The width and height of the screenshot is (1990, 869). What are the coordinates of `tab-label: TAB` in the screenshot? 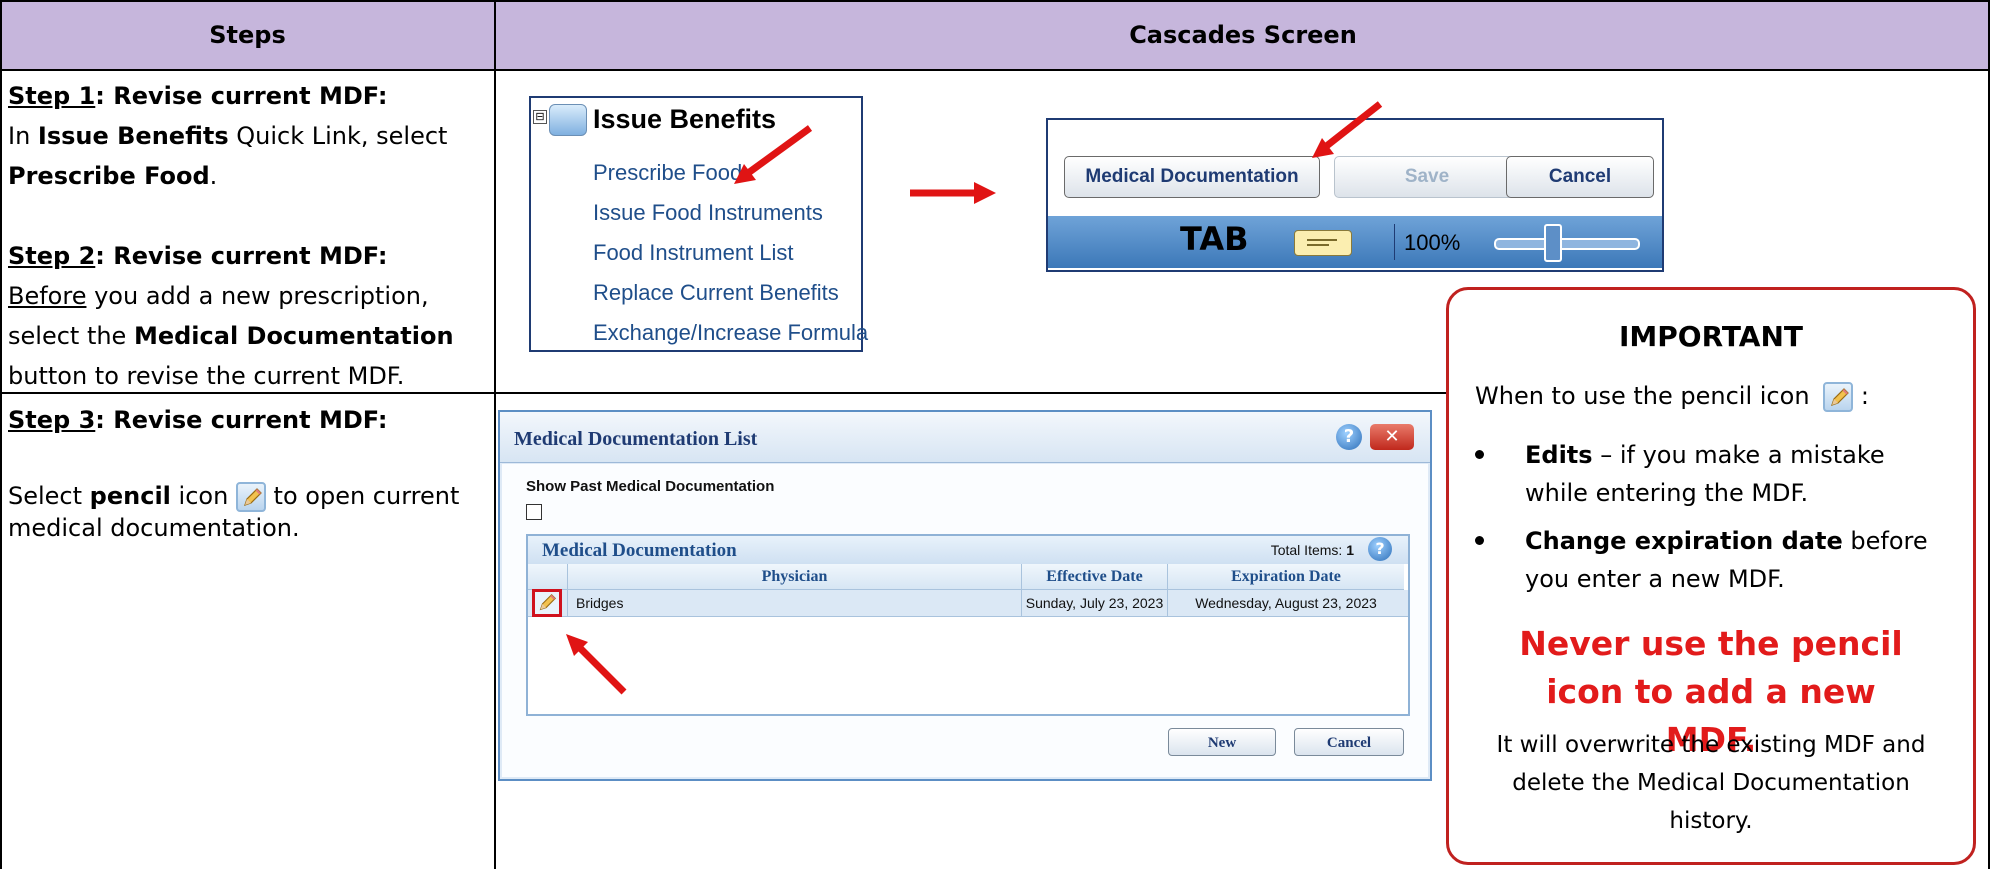 It's located at (1214, 239).